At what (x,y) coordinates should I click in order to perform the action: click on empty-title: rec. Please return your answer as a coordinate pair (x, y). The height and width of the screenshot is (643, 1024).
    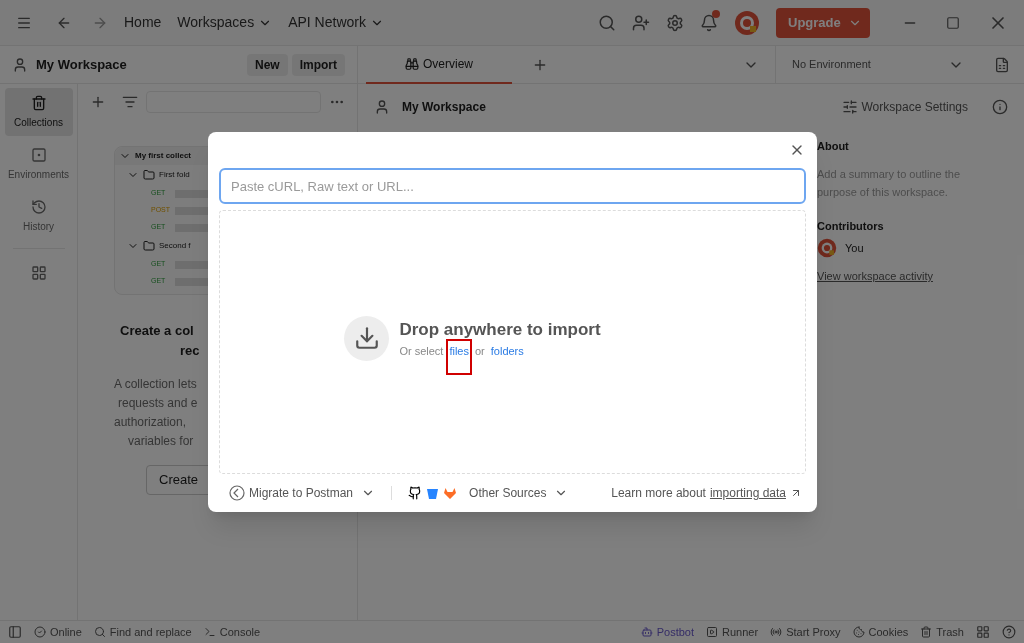
    Looking at the image, I should click on (189, 351).